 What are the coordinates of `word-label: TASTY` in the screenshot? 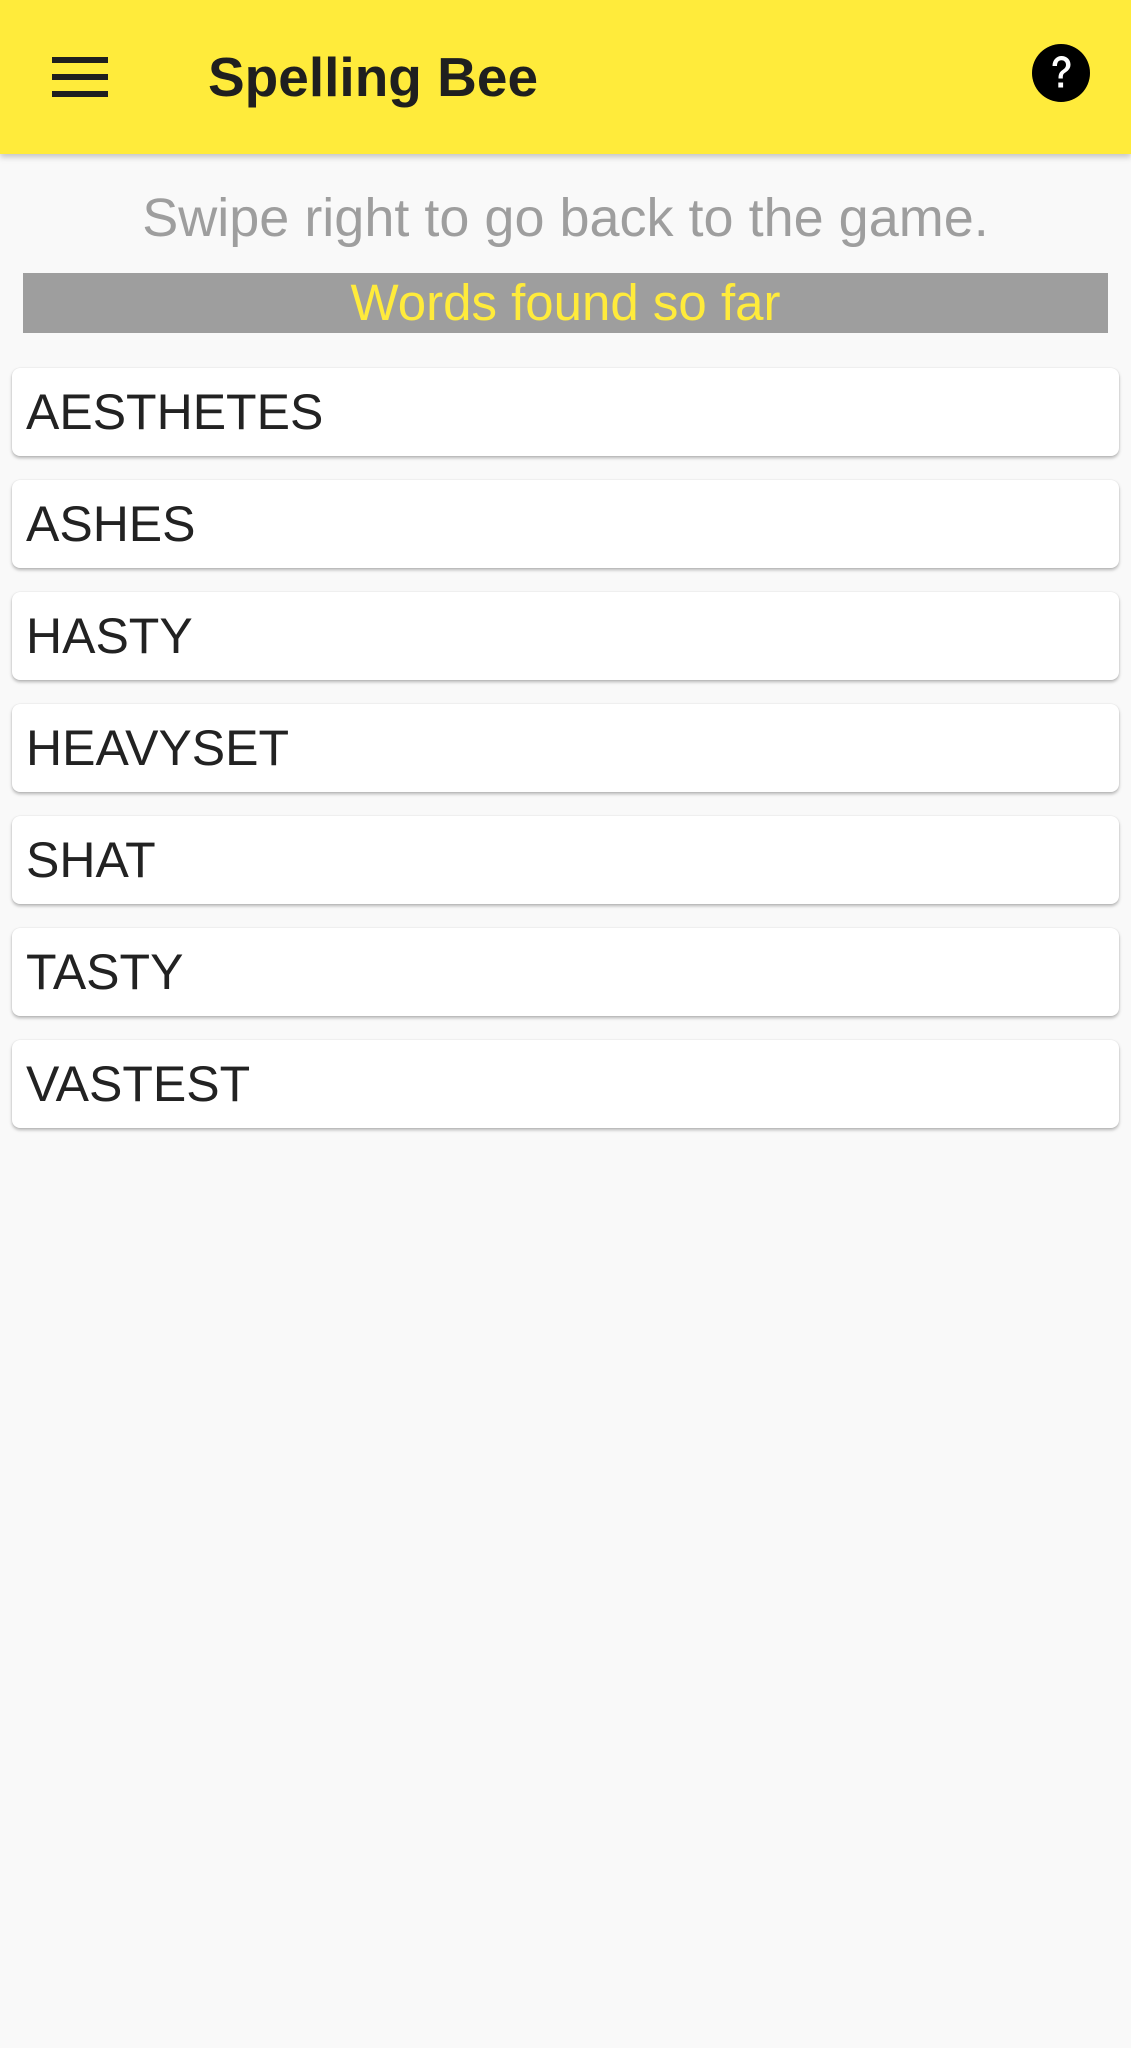 It's located at (105, 972).